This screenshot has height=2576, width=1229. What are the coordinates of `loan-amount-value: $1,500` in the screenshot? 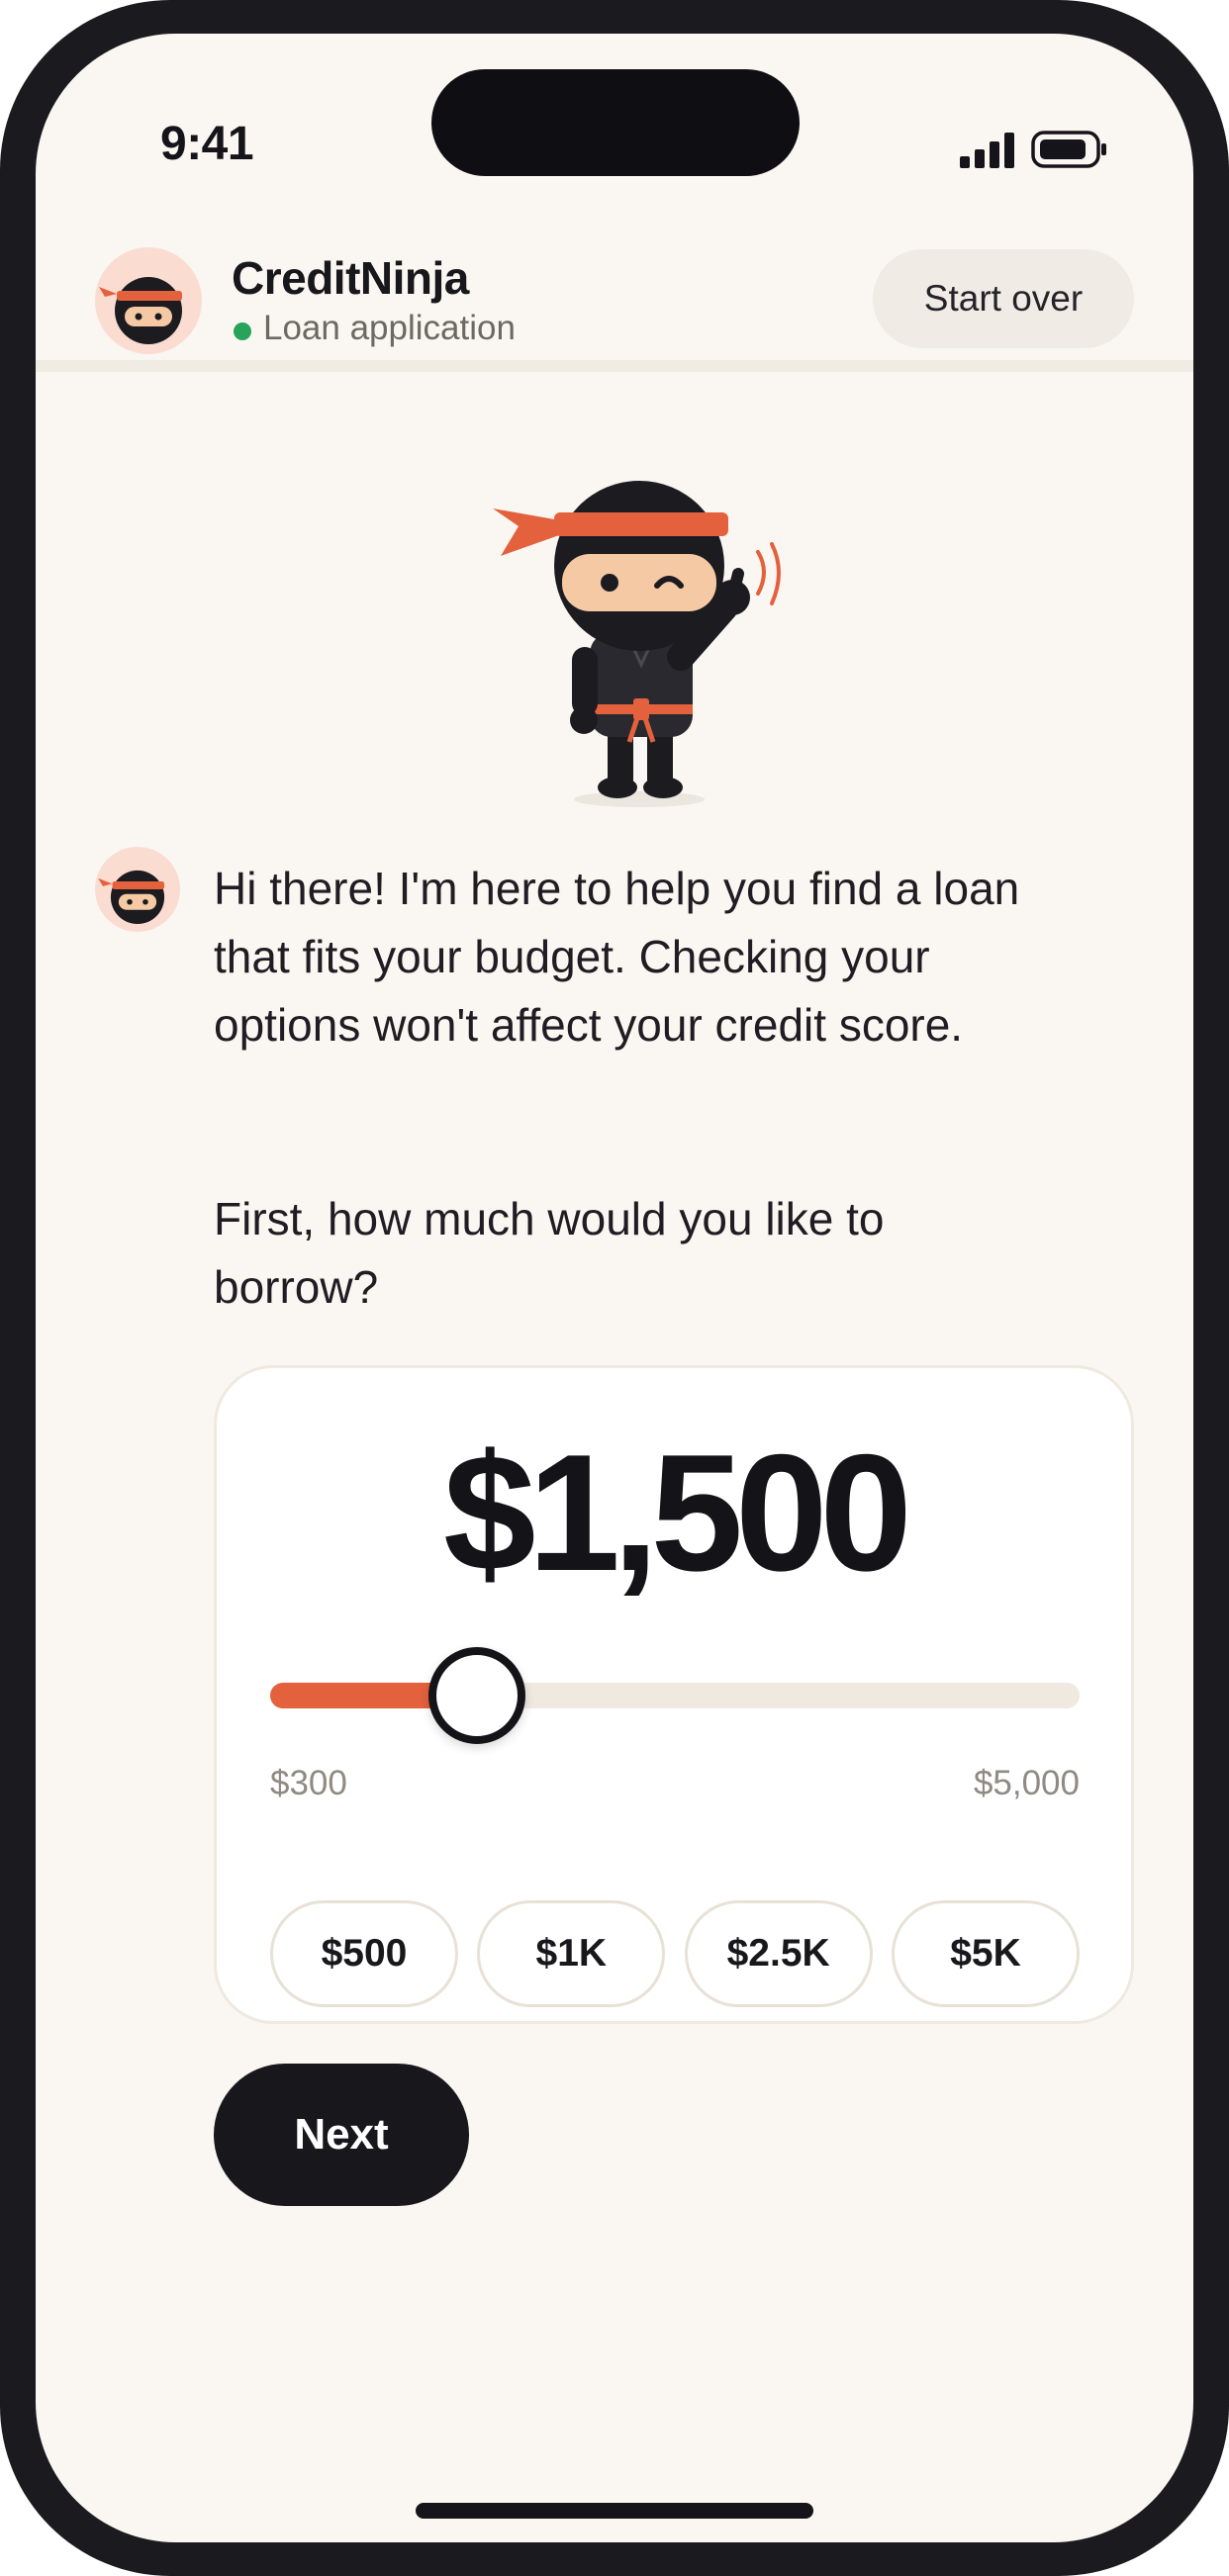 It's located at (677, 1513).